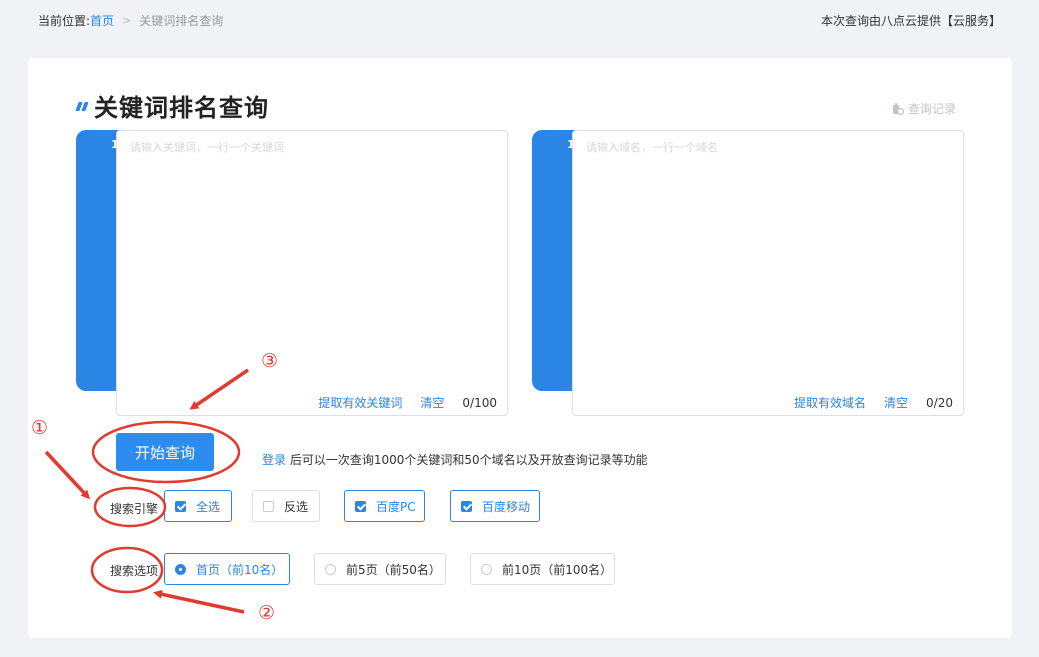  What do you see at coordinates (134, 509) in the screenshot?
I see `engine-label: 搜索引擎` at bounding box center [134, 509].